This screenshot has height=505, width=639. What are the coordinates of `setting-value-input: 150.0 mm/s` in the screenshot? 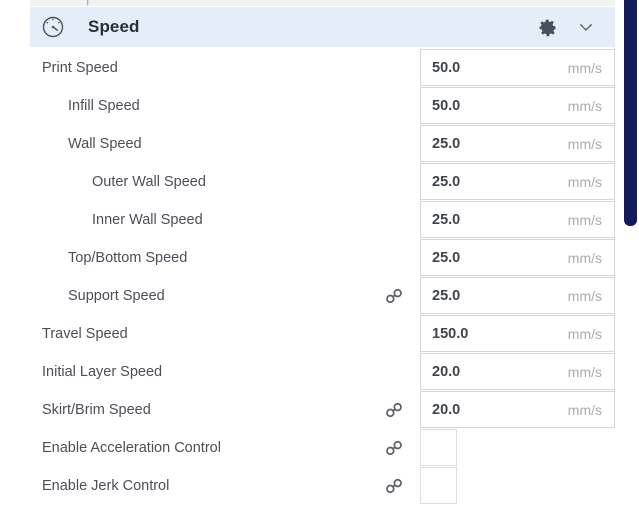 It's located at (517, 333).